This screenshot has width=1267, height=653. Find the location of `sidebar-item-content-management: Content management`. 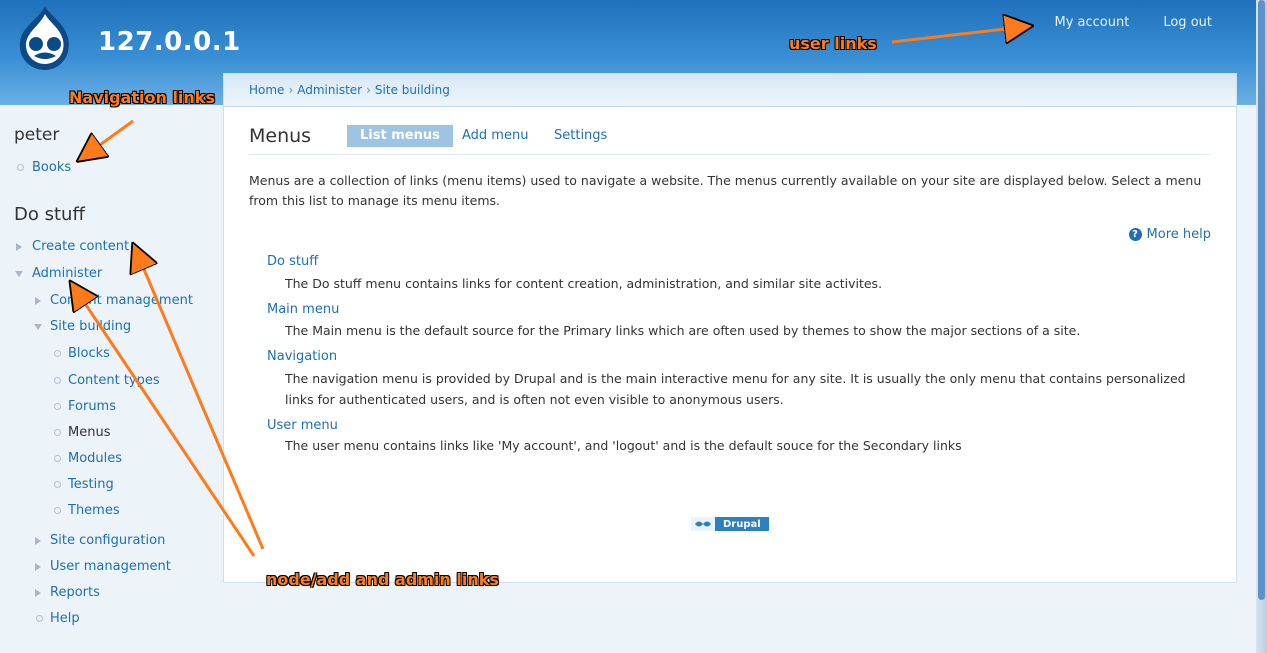

sidebar-item-content-management: Content management is located at coordinates (121, 300).